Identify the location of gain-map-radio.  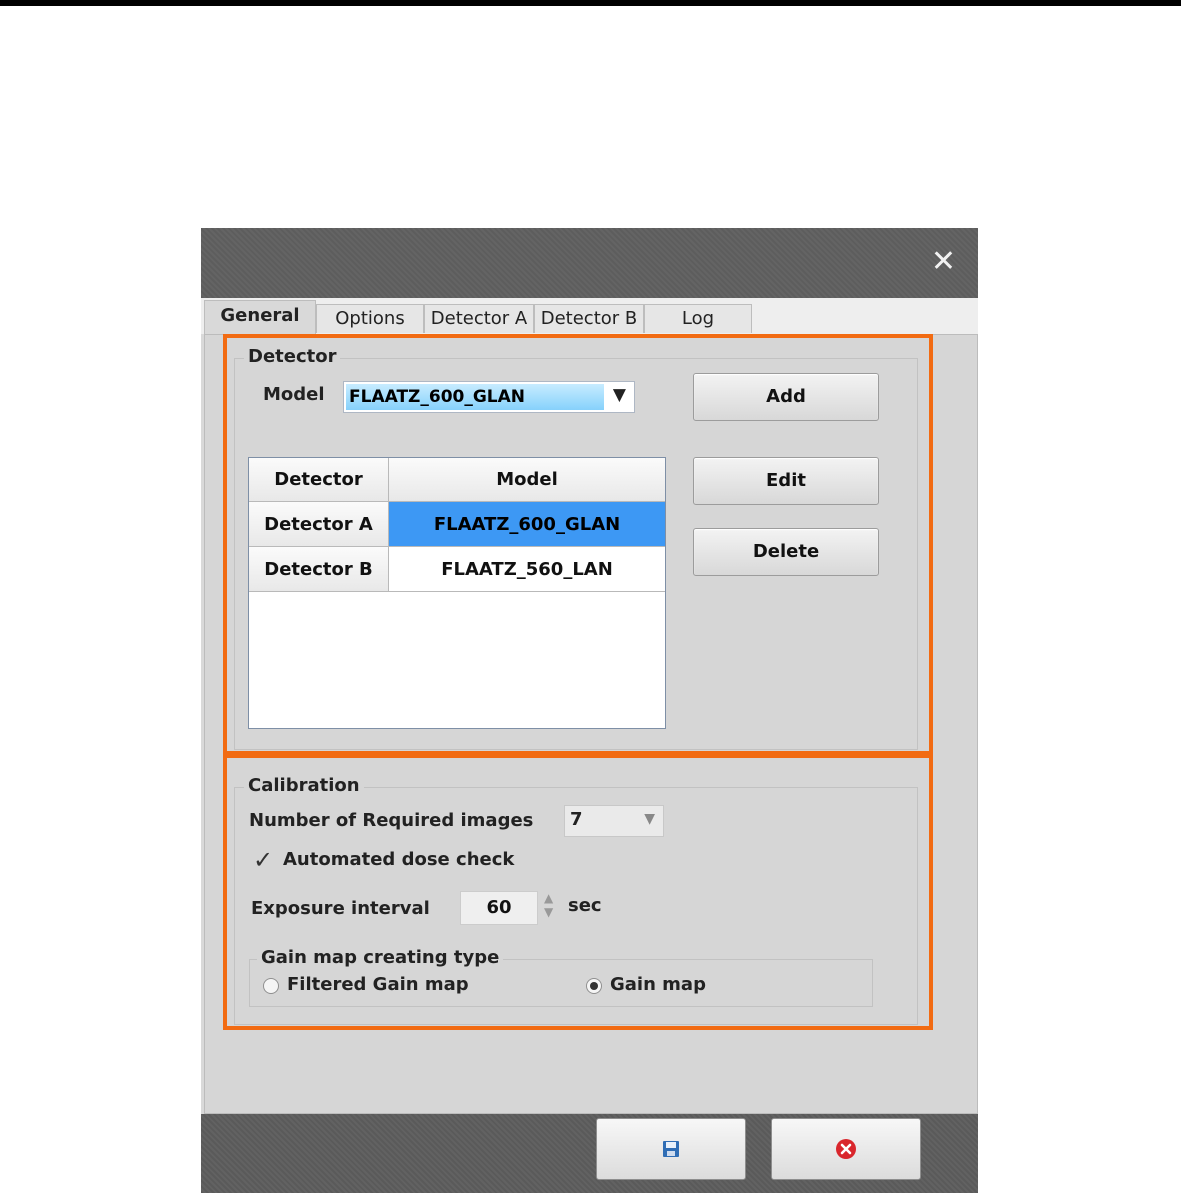
(594, 986).